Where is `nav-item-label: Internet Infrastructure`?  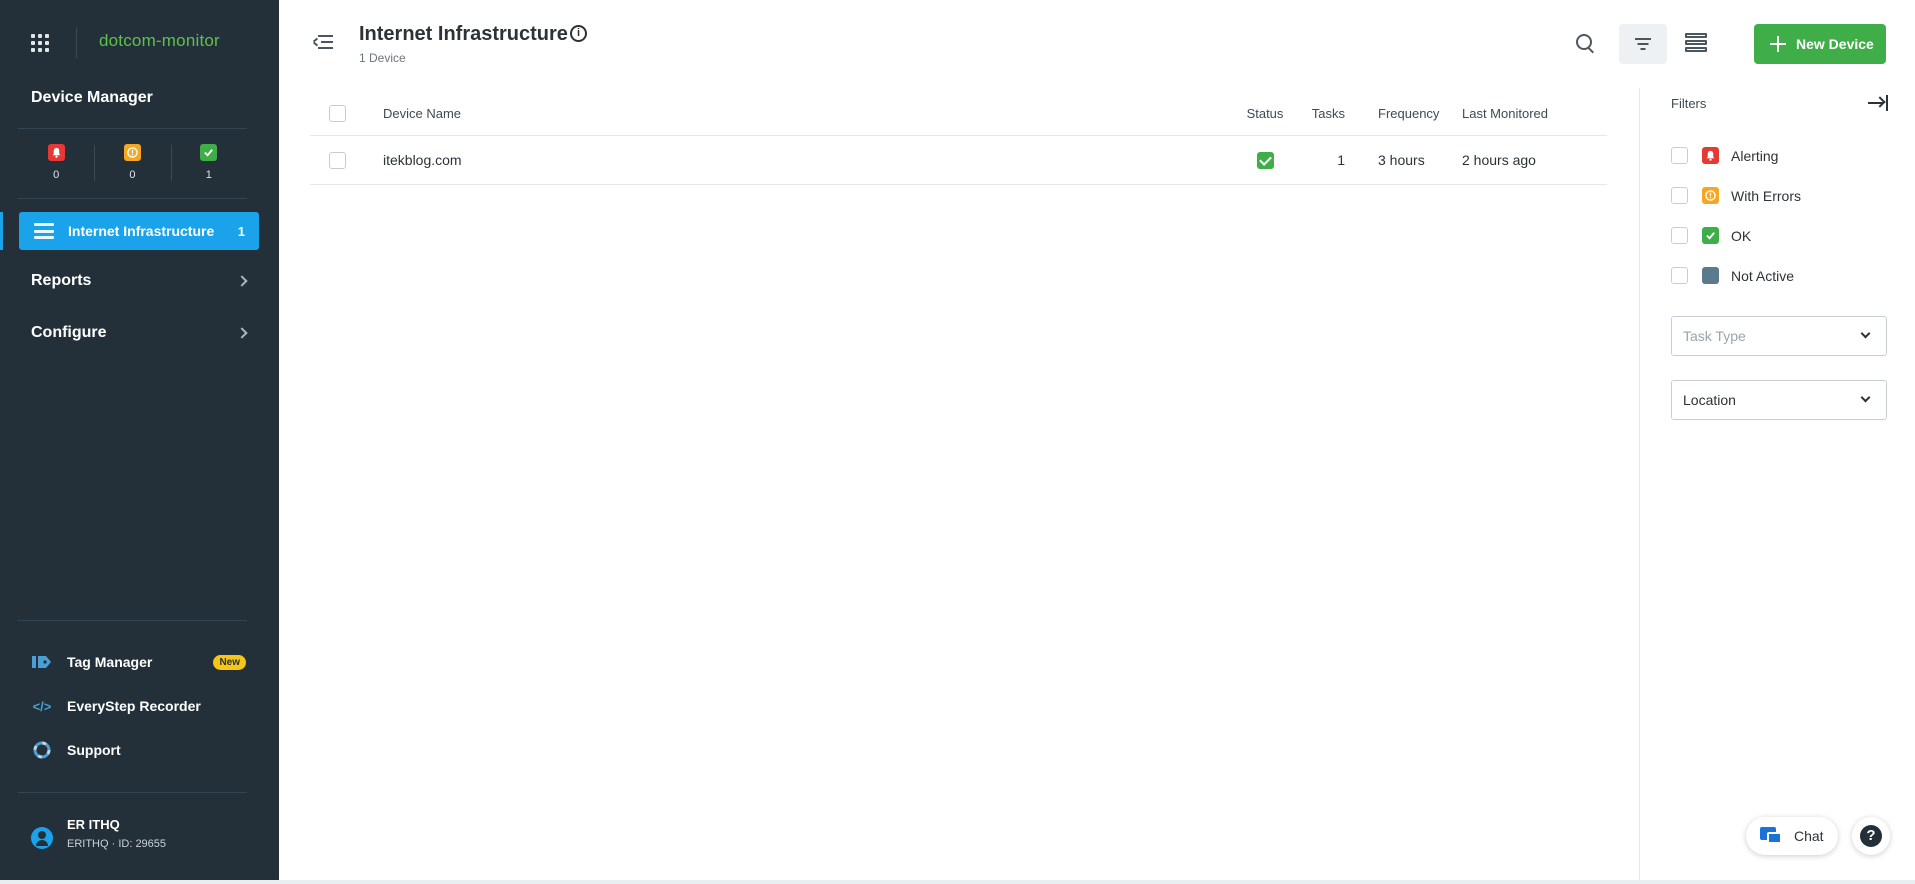
nav-item-label: Internet Infrastructure is located at coordinates (141, 231).